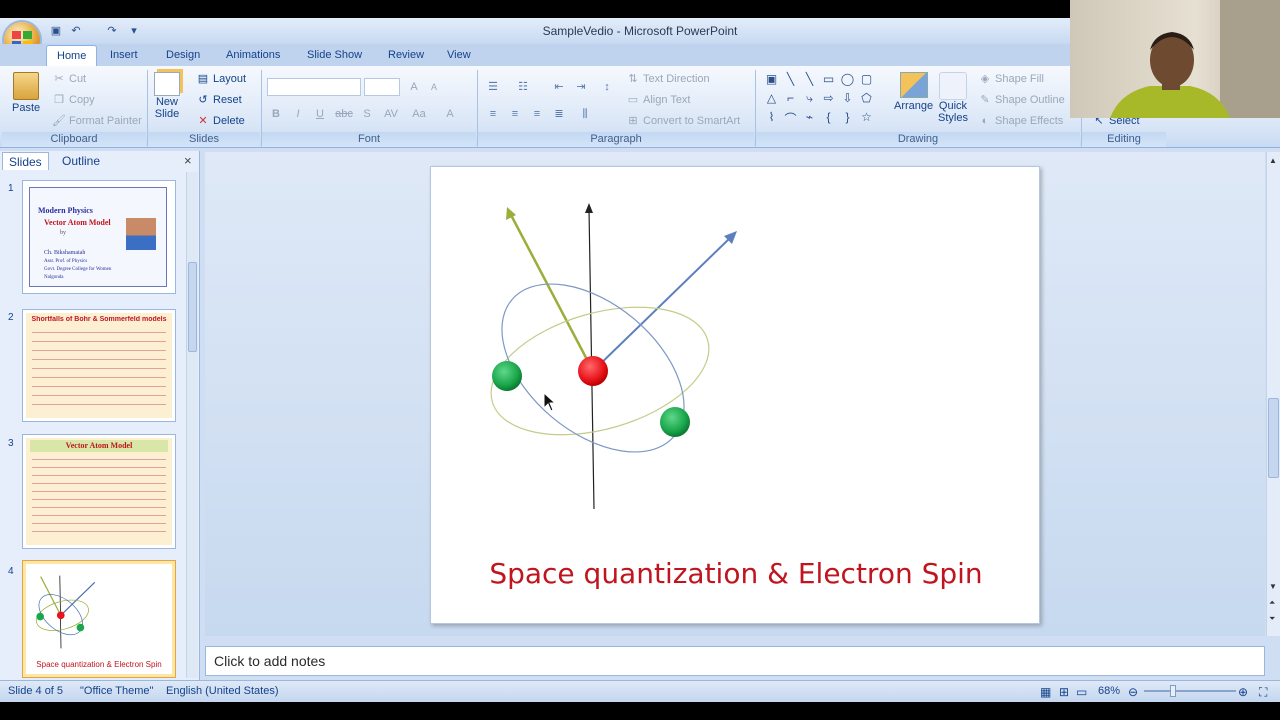 This screenshot has width=1280, height=720. Describe the element at coordinates (97, 121) in the screenshot. I see `format-painter-button: 🖌 Format Painter` at that location.